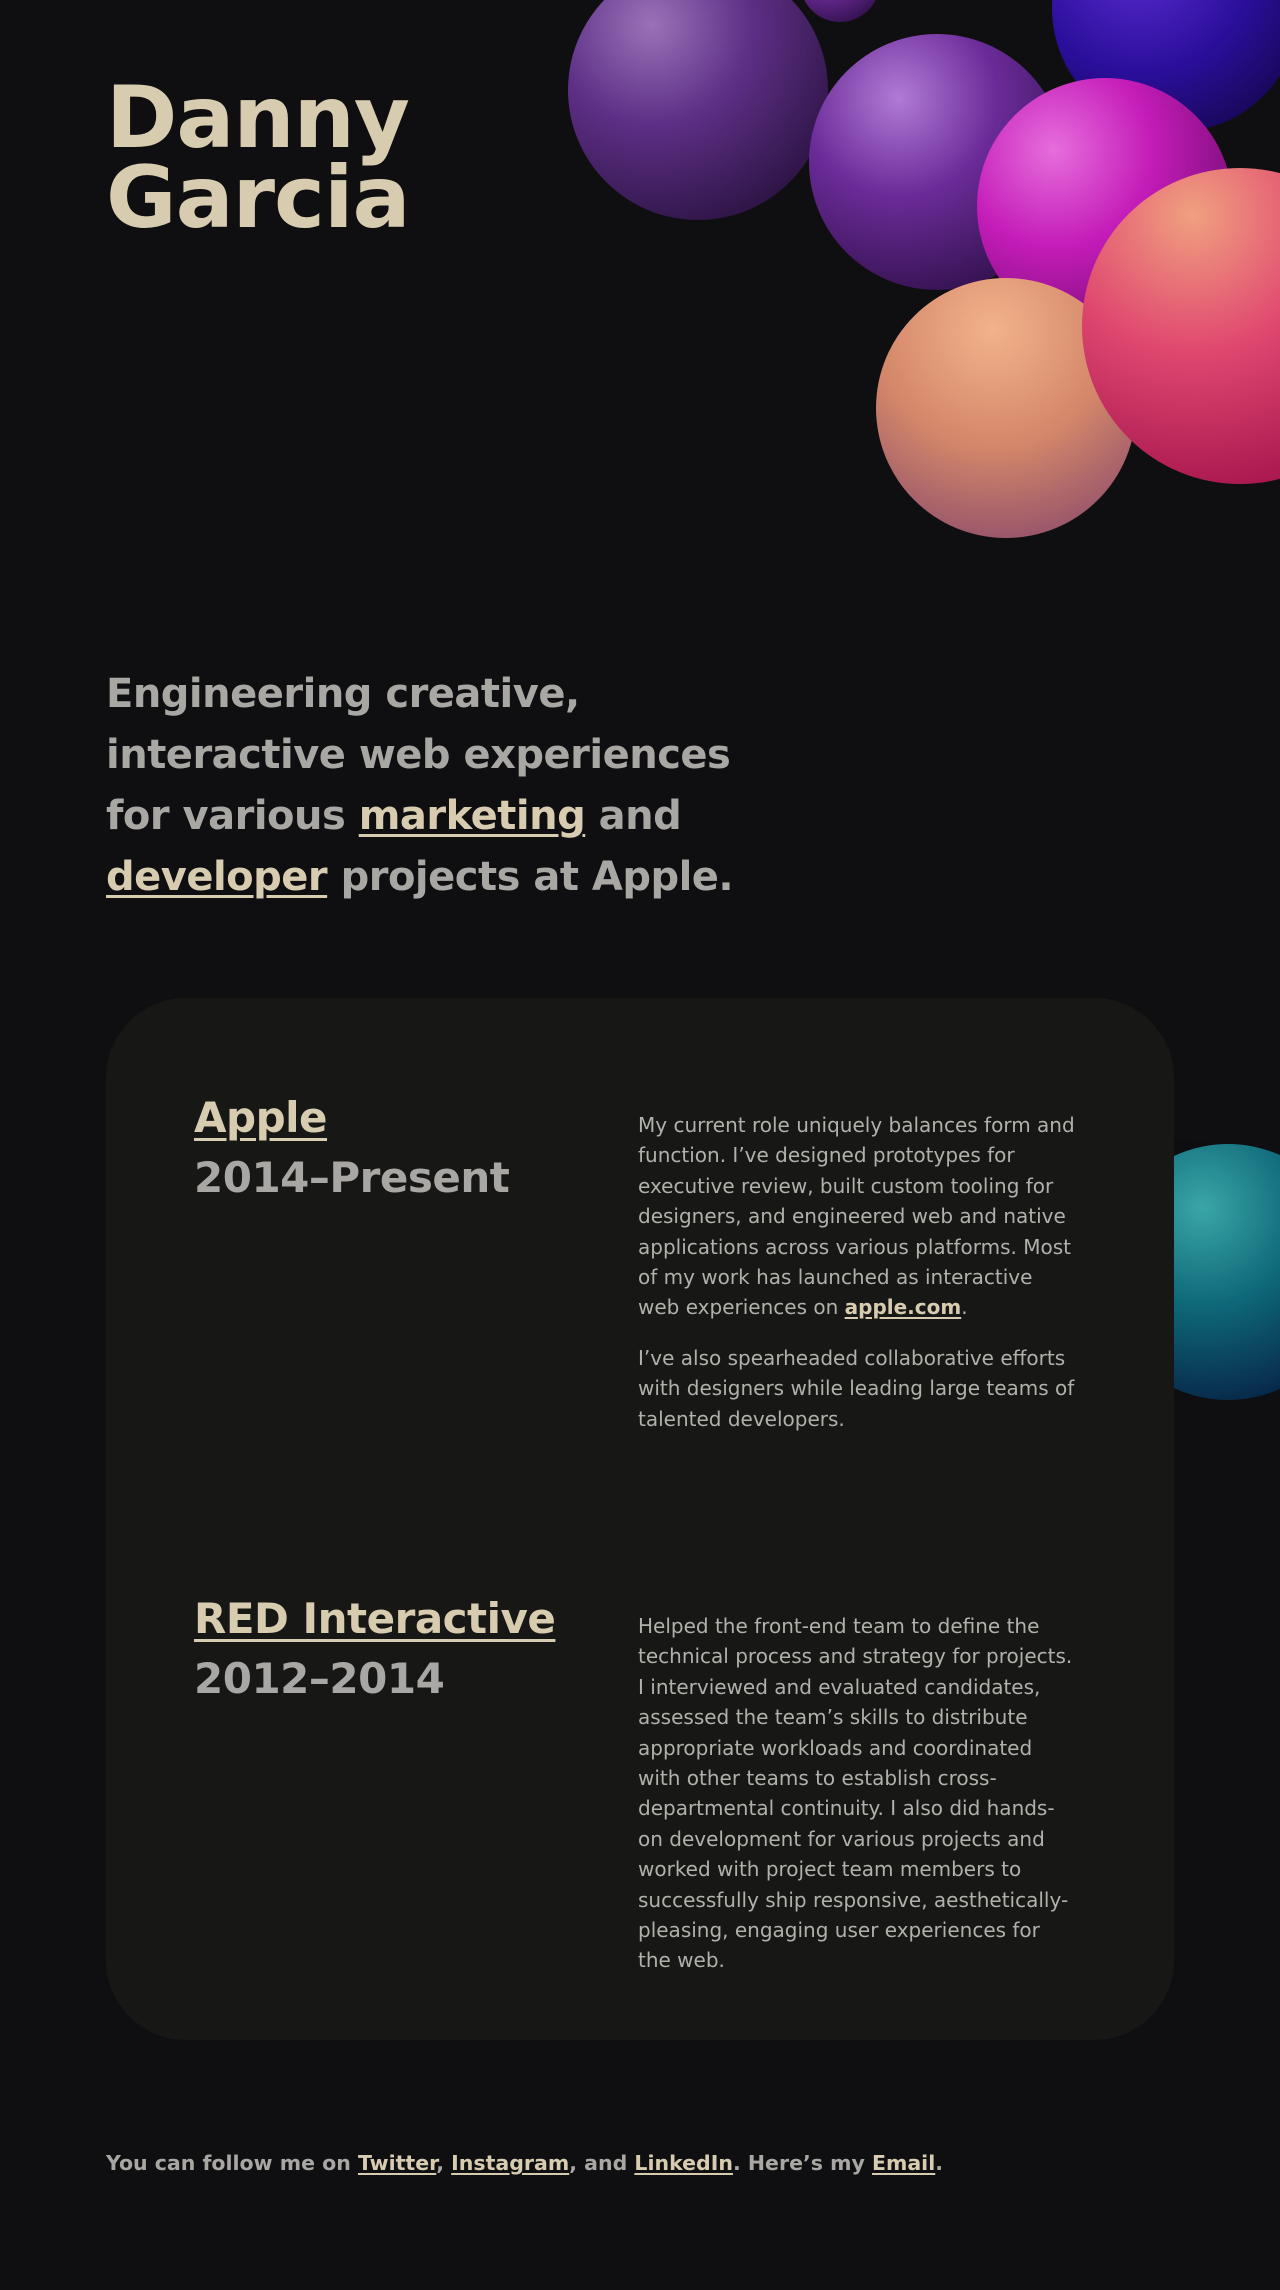 The image size is (1280, 2290). Describe the element at coordinates (602, 2163) in the screenshot. I see `footer-separator: , and` at that location.